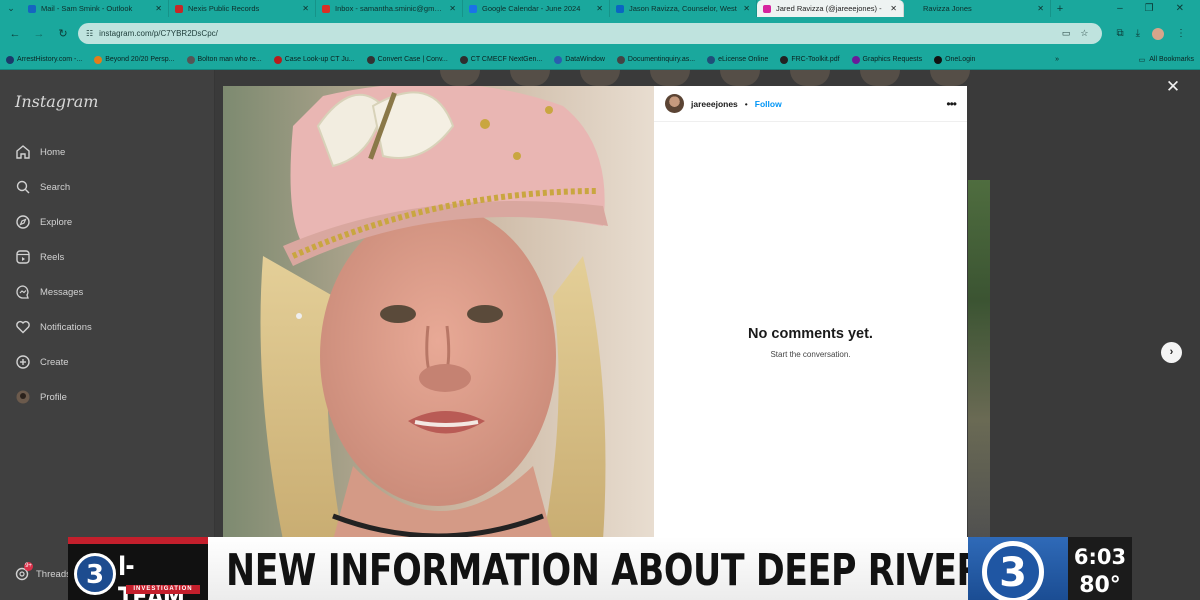  What do you see at coordinates (810, 354) in the screenshot?
I see `no-comments-subtitle: Start the conversation.` at bounding box center [810, 354].